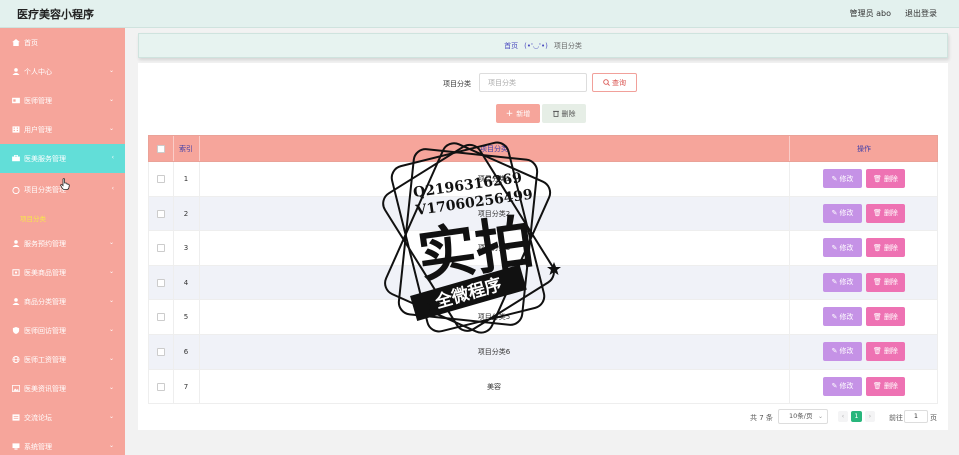 Image resolution: width=959 pixels, height=455 pixels. What do you see at coordinates (62, 218) in the screenshot?
I see `sidebar-subitem-category: 项目分类` at bounding box center [62, 218].